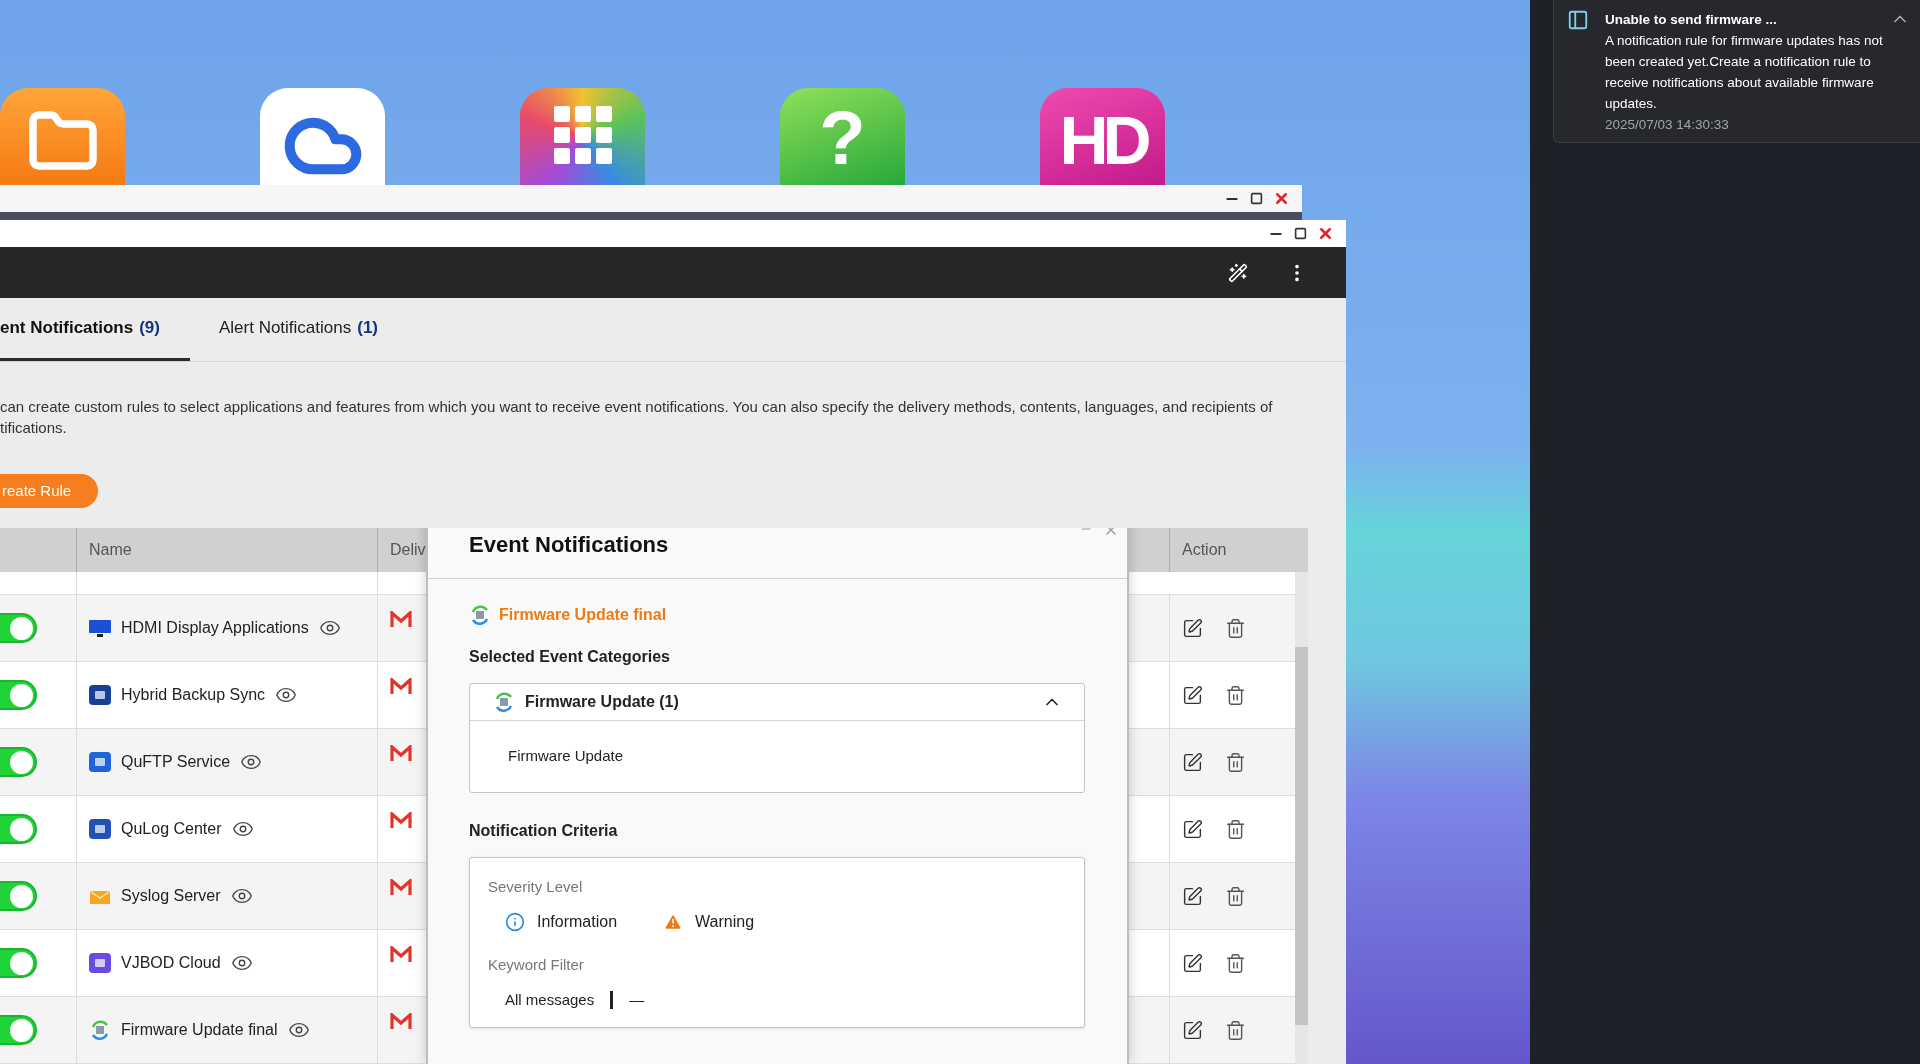 This screenshot has width=1920, height=1064. What do you see at coordinates (298, 329) in the screenshot?
I see `tab: Alert Notifications (1)` at bounding box center [298, 329].